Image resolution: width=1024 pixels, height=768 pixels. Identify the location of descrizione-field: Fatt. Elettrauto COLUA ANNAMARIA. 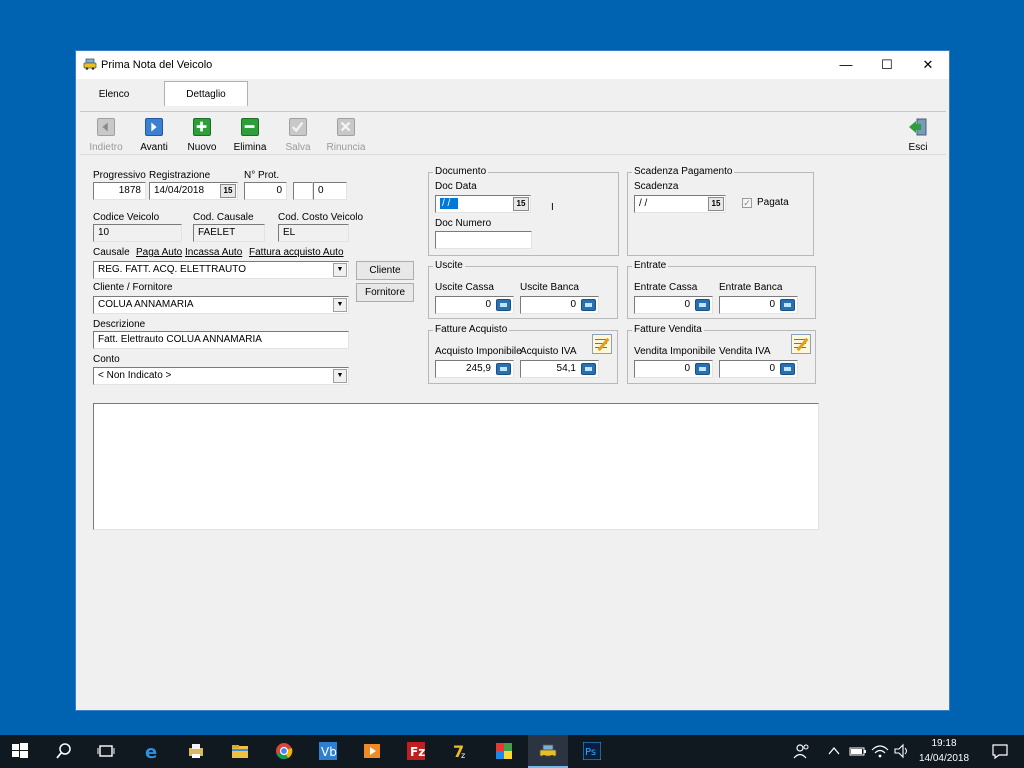
(221, 340).